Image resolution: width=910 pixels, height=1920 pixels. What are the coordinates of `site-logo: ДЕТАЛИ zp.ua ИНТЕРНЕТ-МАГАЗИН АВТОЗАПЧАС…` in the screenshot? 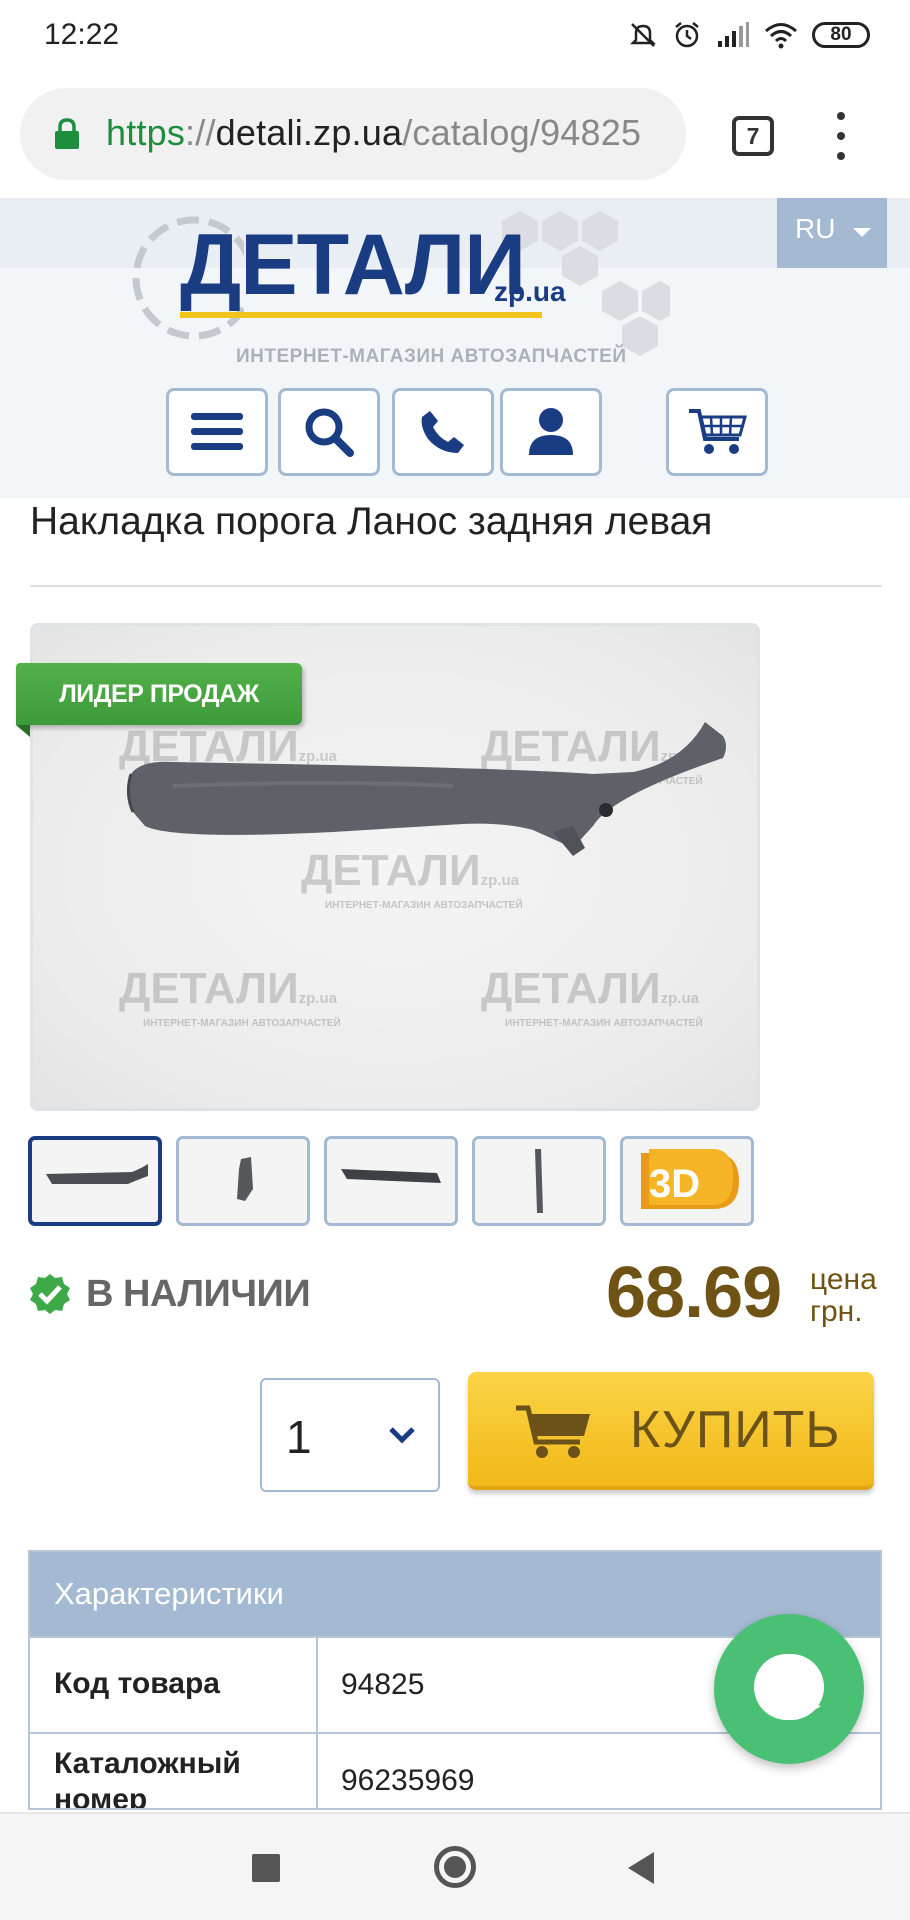 It's located at (412, 282).